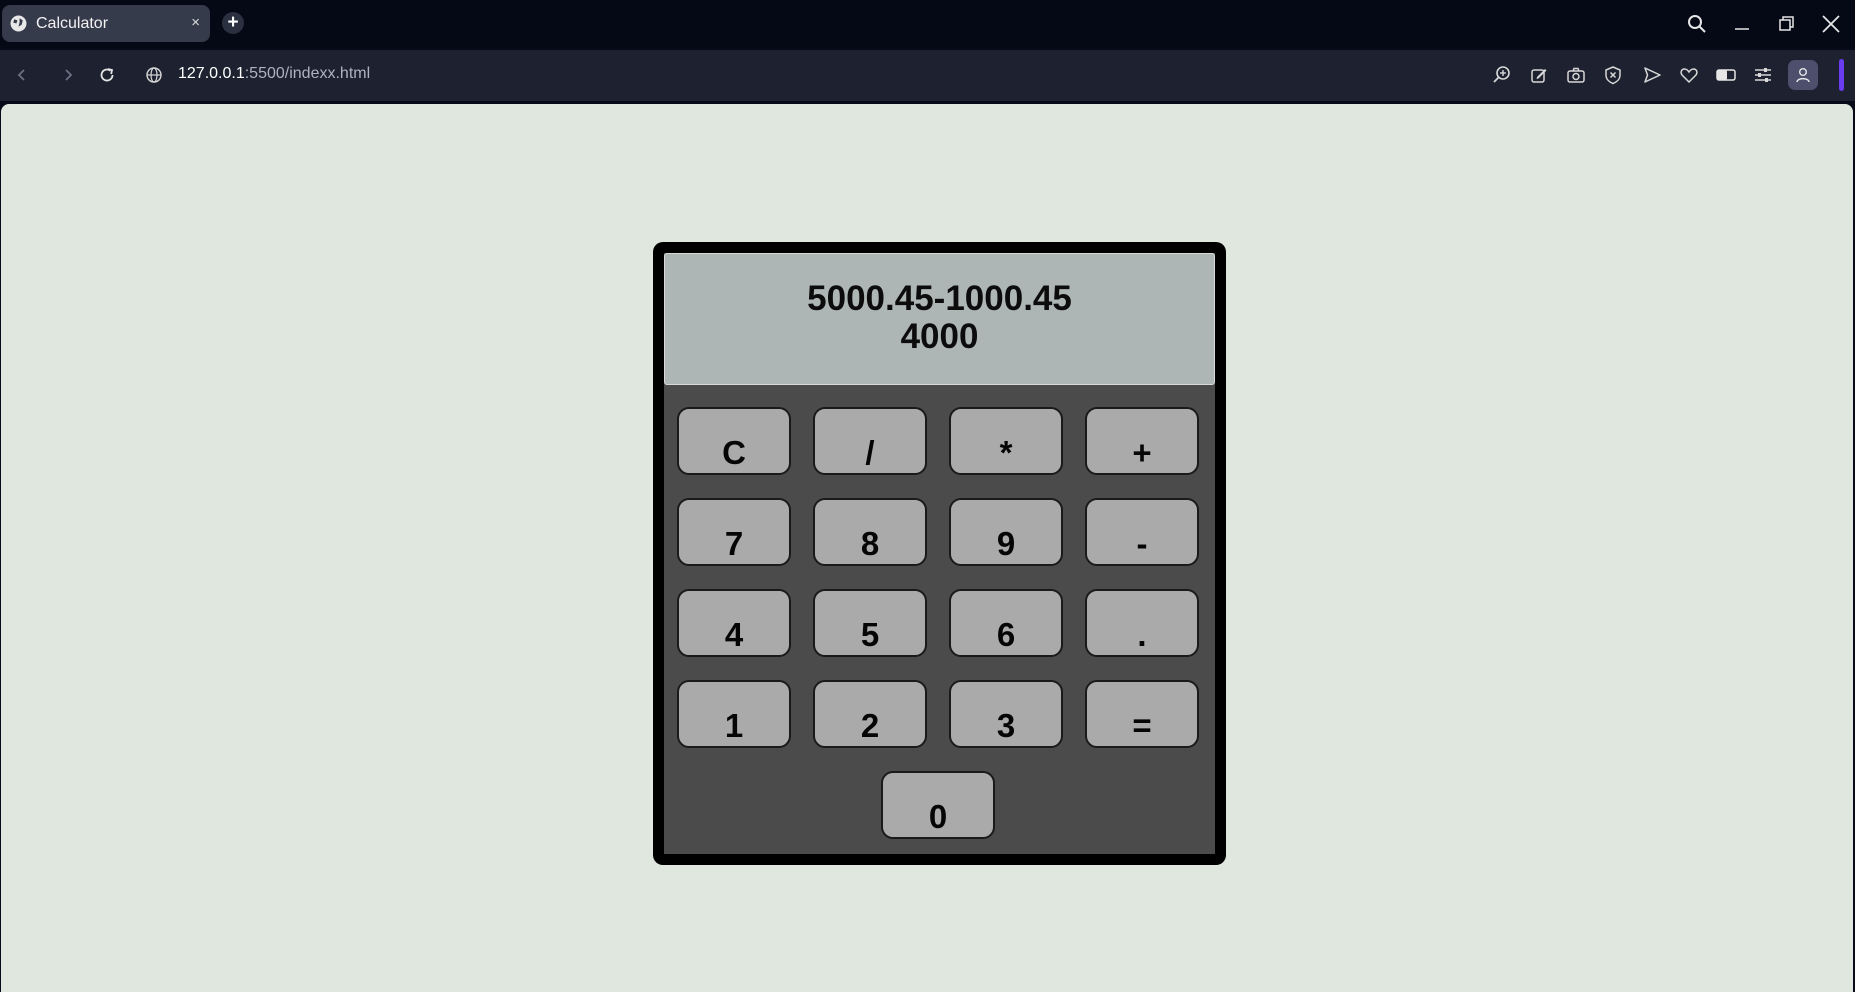  I want to click on zoom-icon, so click(1502, 75).